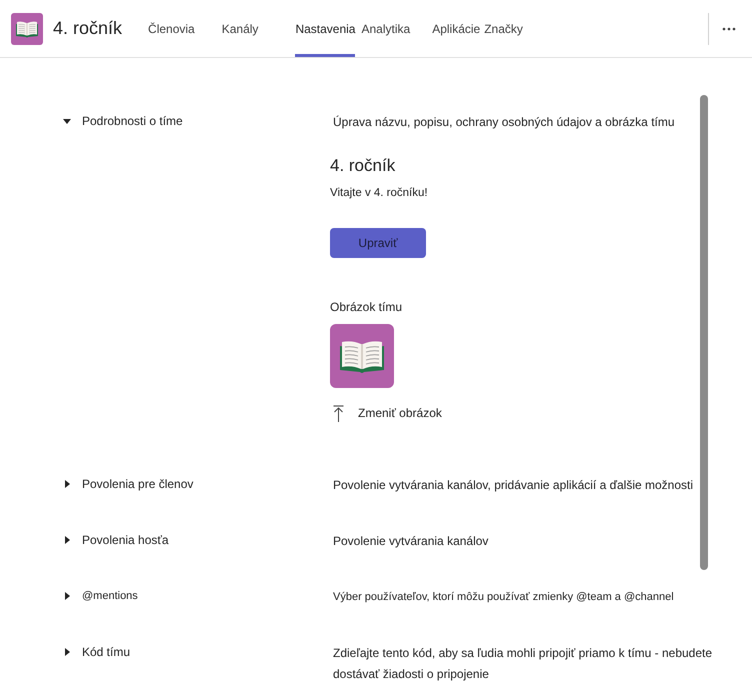 The width and height of the screenshot is (752, 689). I want to click on more-icon, so click(729, 28).